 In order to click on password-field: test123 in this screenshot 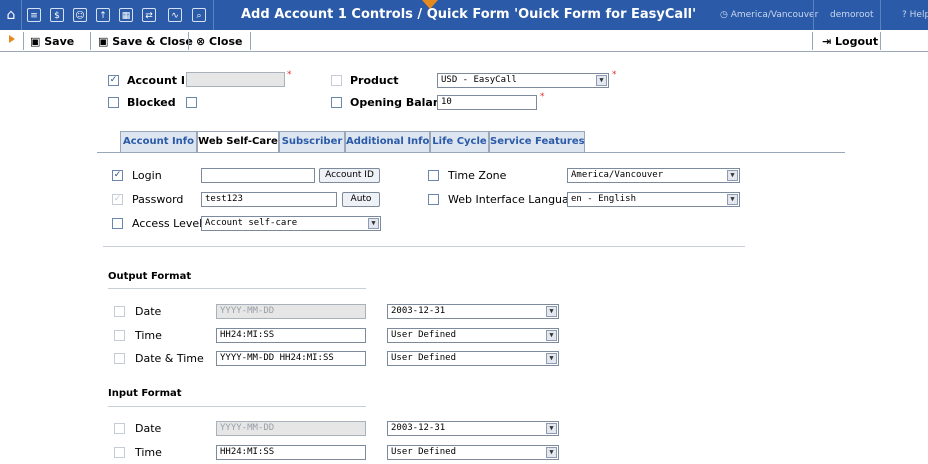, I will do `click(269, 199)`.